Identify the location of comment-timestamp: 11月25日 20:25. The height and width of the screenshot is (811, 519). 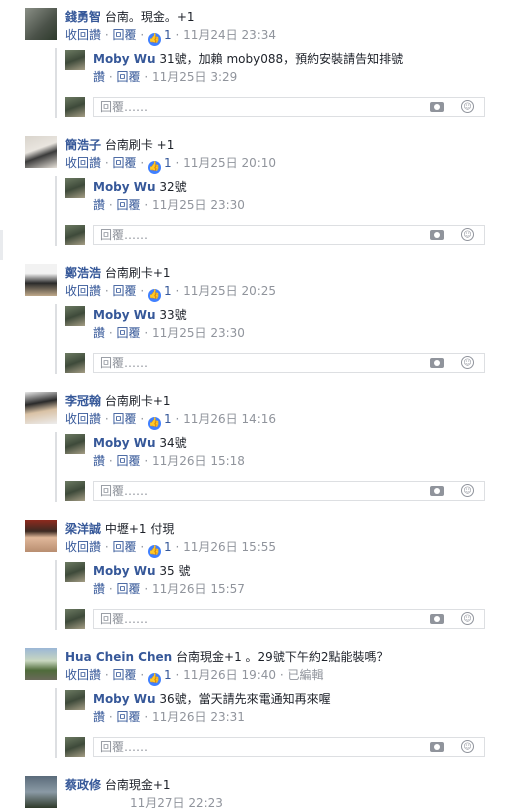
(229, 291).